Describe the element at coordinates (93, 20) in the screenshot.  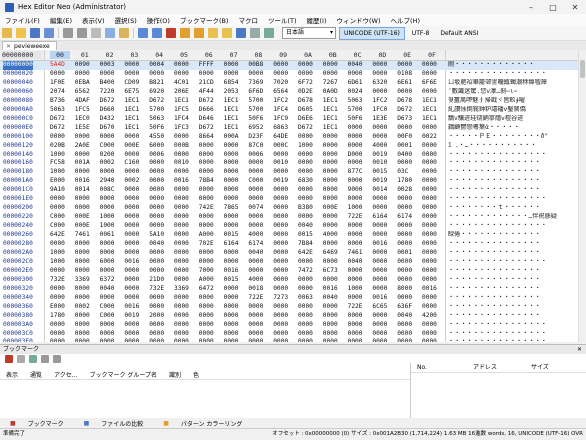
I see `menu-view: 表示(V)` at that location.